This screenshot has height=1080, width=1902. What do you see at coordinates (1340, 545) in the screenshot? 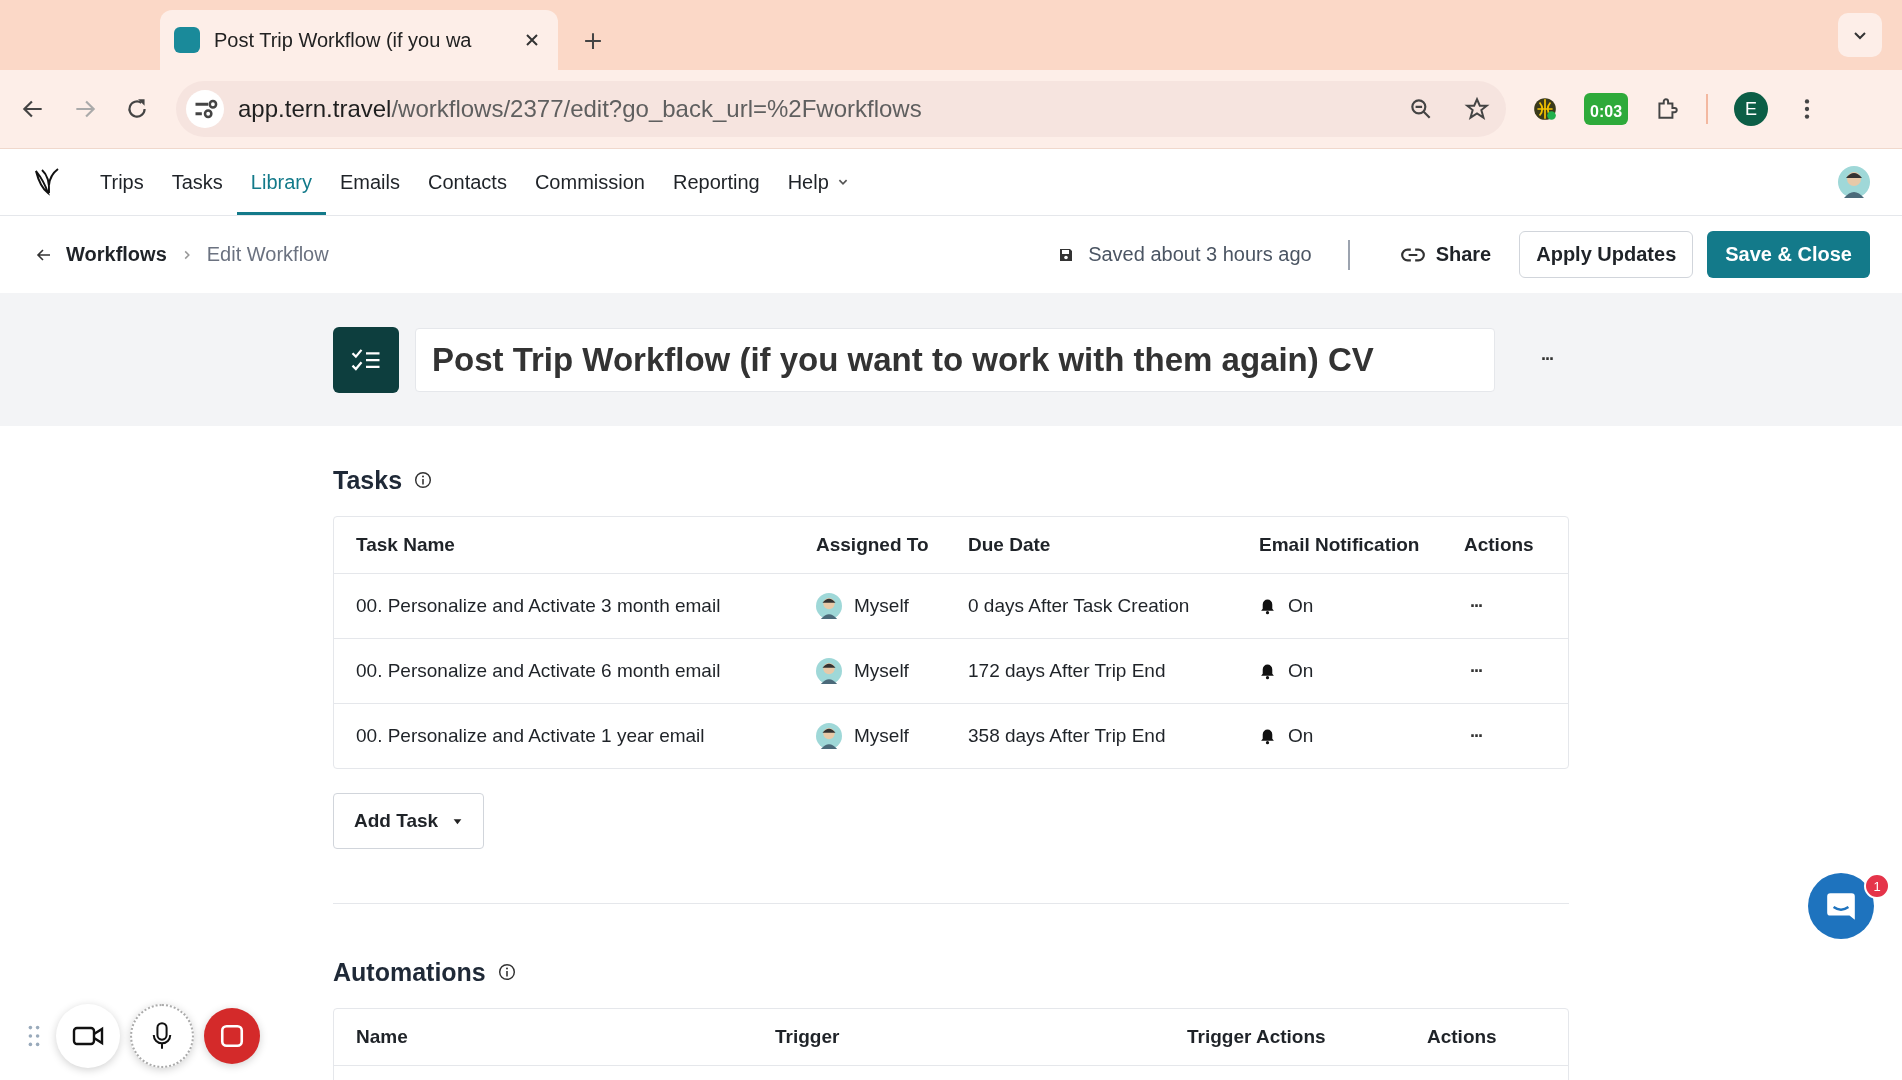
I see `column-header: Email Notification` at bounding box center [1340, 545].